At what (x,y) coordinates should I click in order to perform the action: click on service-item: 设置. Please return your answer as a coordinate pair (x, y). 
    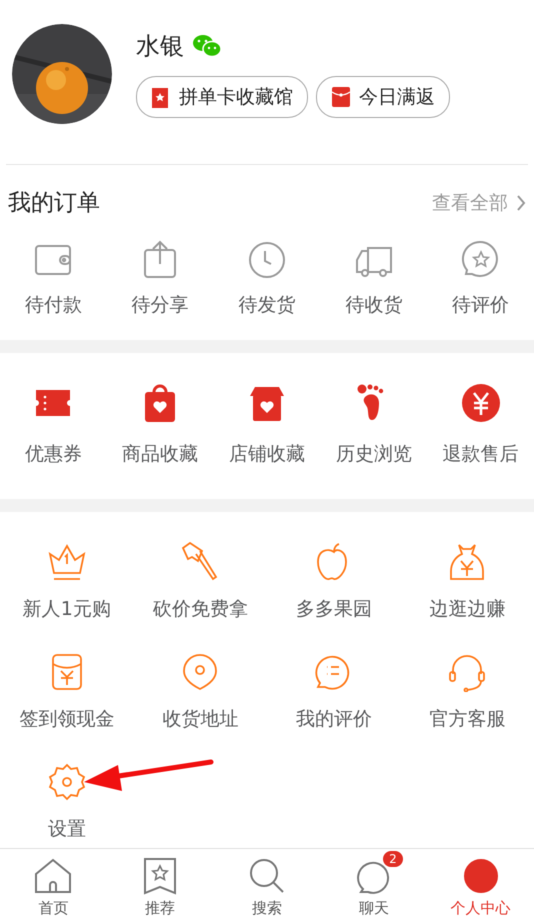
    Looking at the image, I should click on (67, 802).